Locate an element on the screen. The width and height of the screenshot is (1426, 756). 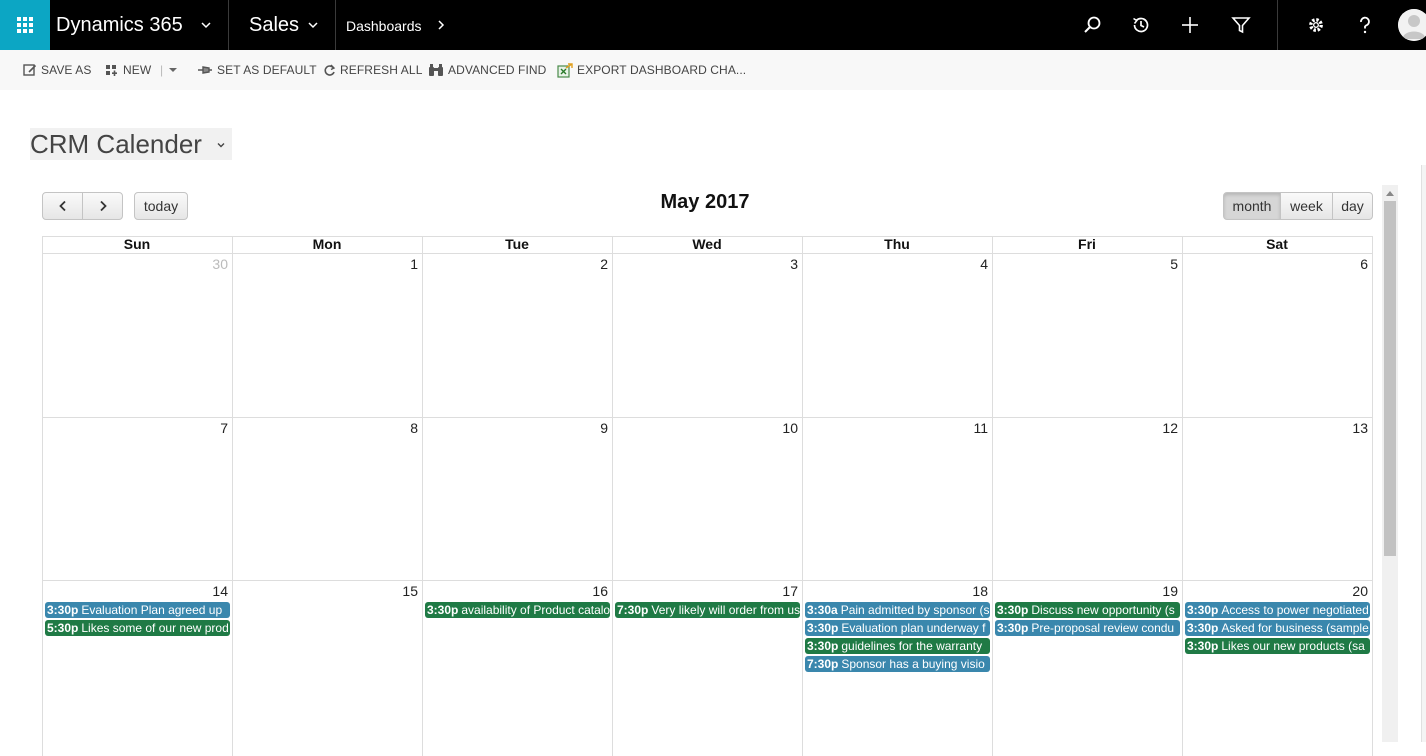
brand-title: Dynamics 365 is located at coordinates (119, 25).